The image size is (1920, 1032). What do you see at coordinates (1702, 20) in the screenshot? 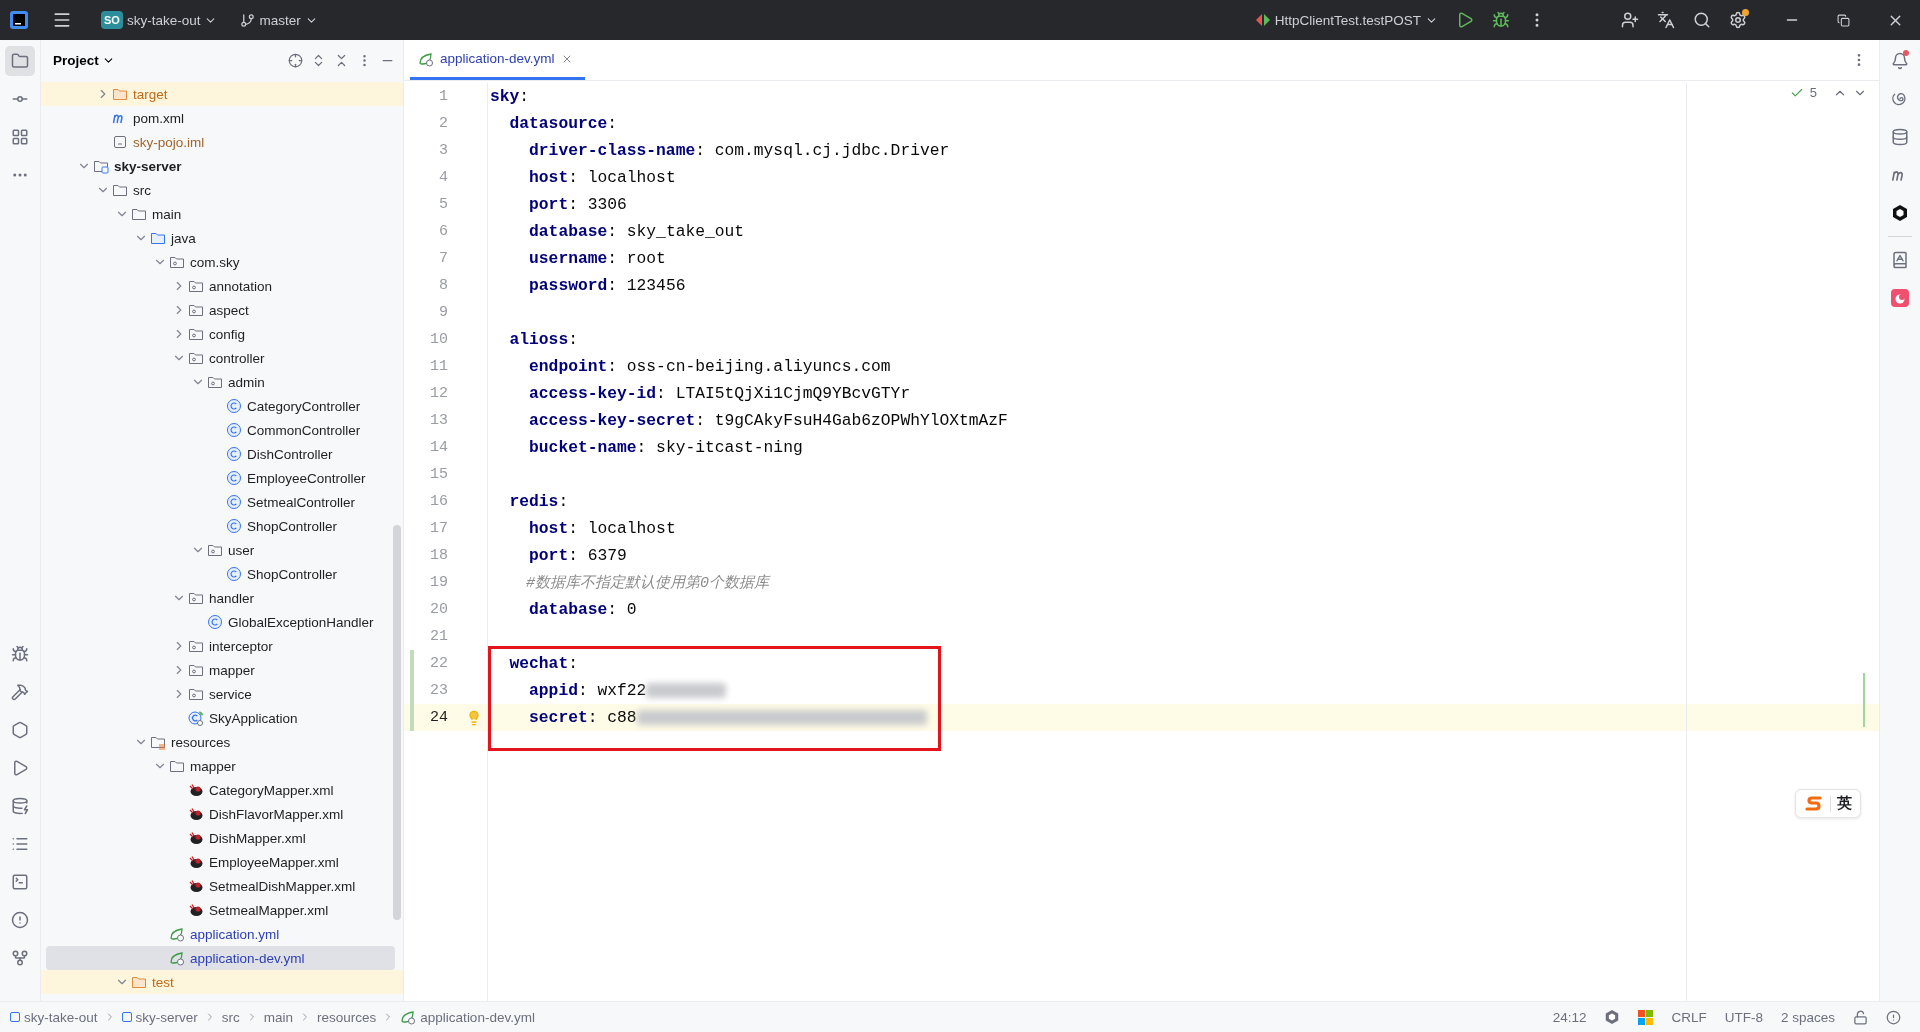
I see `search-icon` at bounding box center [1702, 20].